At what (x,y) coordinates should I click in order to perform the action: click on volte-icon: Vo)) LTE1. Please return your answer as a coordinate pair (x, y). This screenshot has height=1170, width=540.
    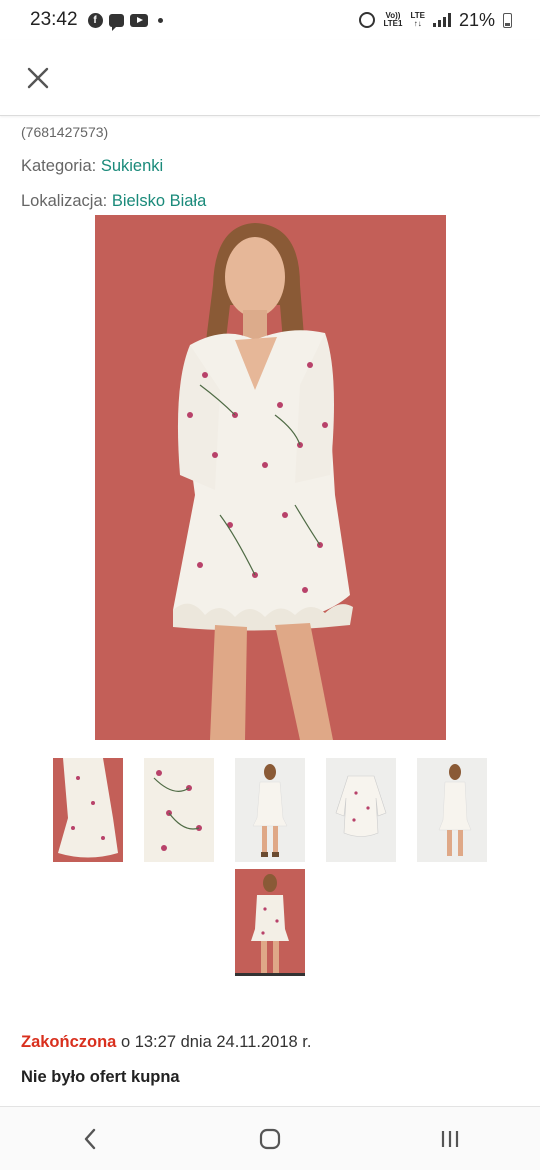
    Looking at the image, I should click on (393, 19).